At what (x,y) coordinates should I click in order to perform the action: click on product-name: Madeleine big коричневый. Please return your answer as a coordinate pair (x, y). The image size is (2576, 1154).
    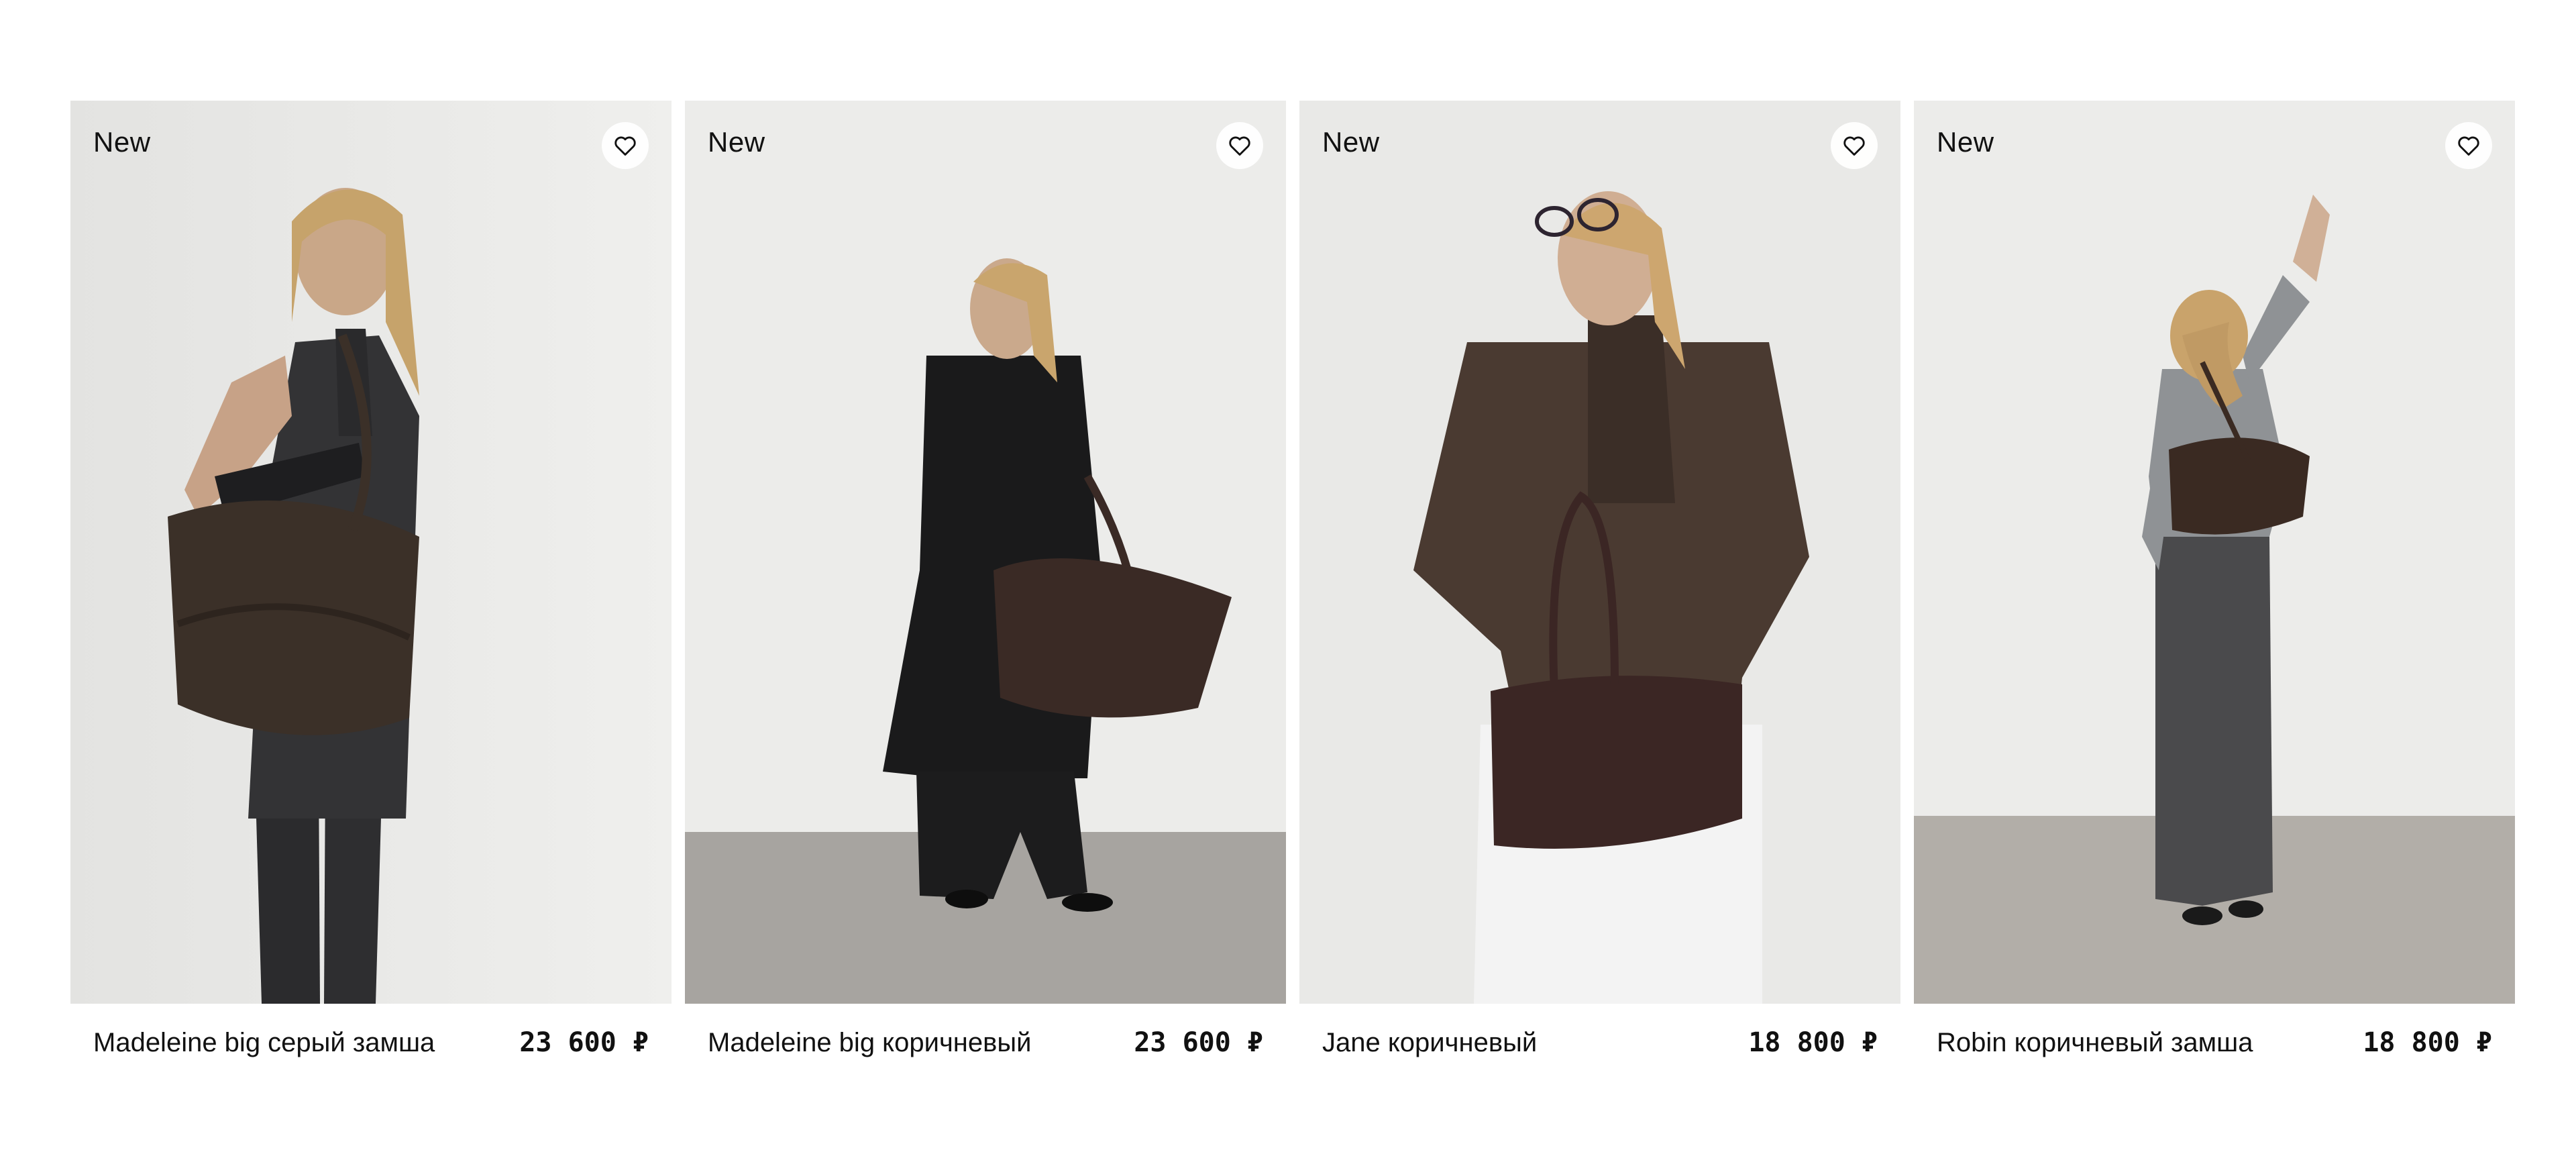
    Looking at the image, I should click on (869, 1043).